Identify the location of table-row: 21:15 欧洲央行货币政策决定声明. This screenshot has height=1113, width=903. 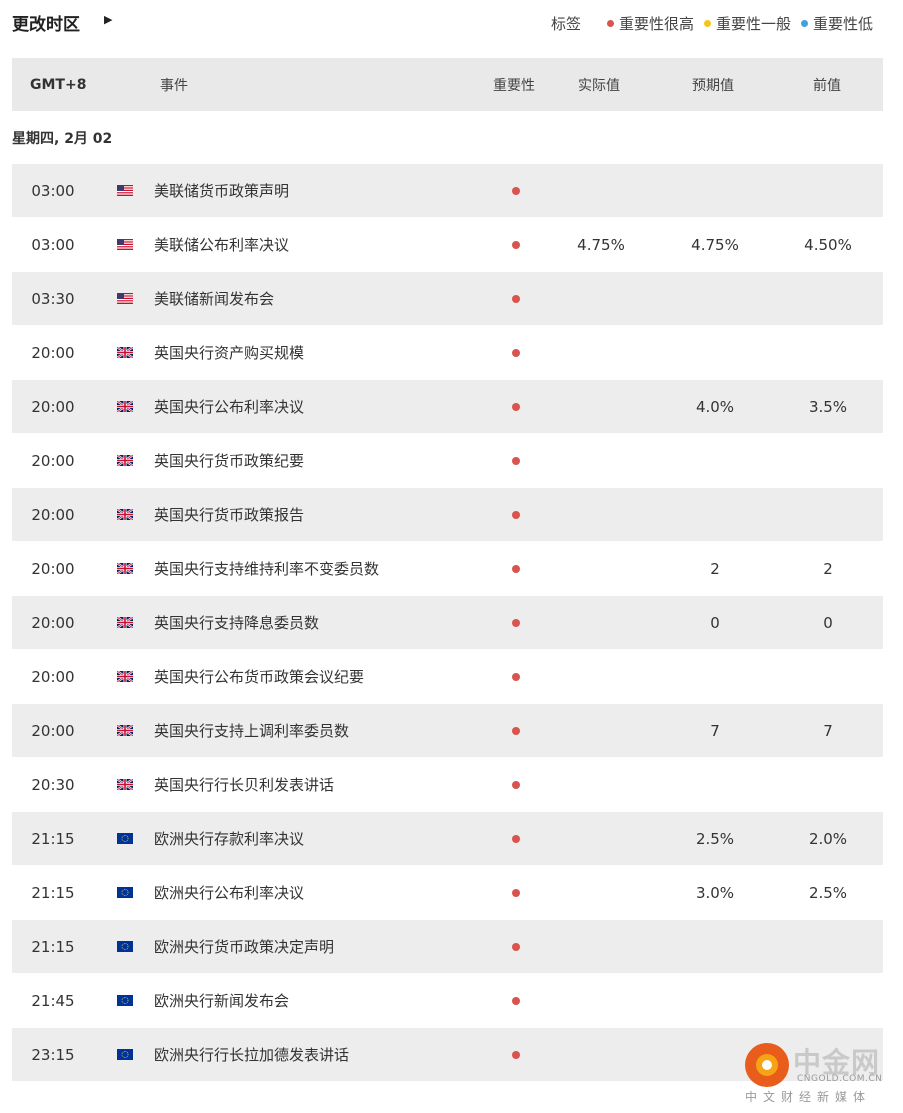
(447, 947).